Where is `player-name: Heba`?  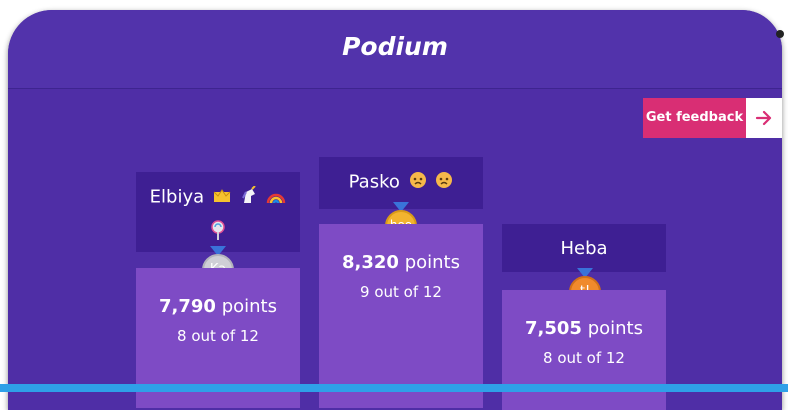 player-name: Heba is located at coordinates (584, 248).